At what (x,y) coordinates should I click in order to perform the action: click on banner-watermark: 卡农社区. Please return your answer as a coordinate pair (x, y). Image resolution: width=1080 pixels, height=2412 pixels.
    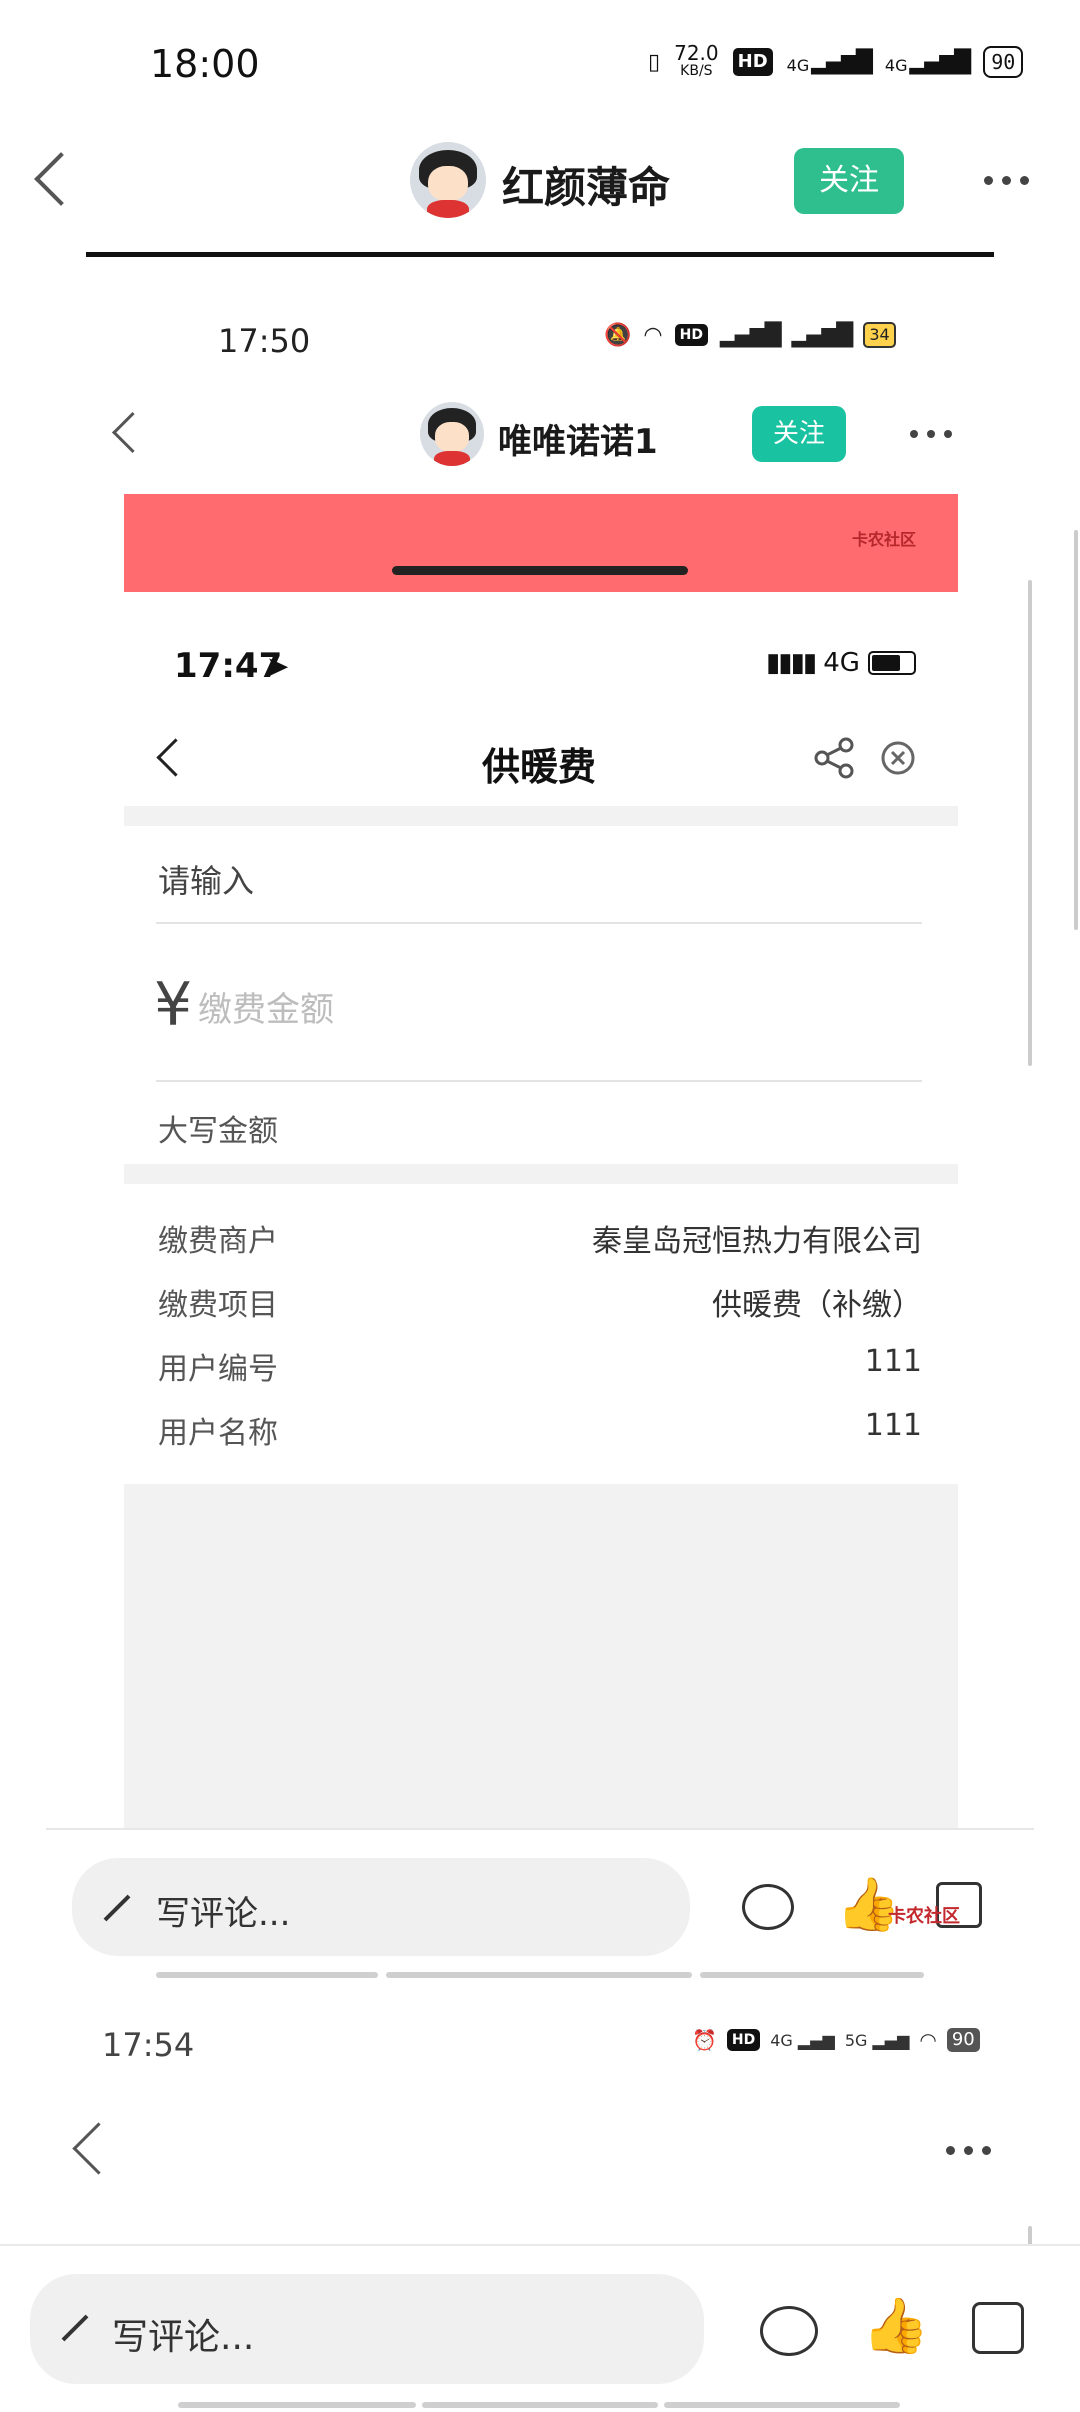
    Looking at the image, I should click on (883, 539).